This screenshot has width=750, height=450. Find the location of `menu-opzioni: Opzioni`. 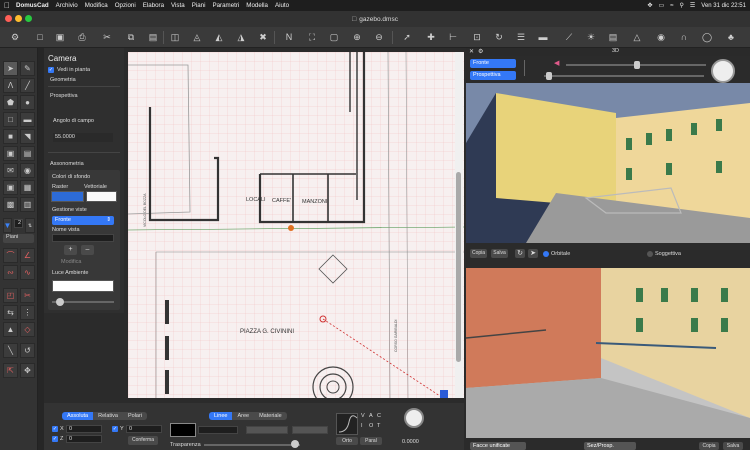

menu-opzioni: Opzioni is located at coordinates (125, 5).